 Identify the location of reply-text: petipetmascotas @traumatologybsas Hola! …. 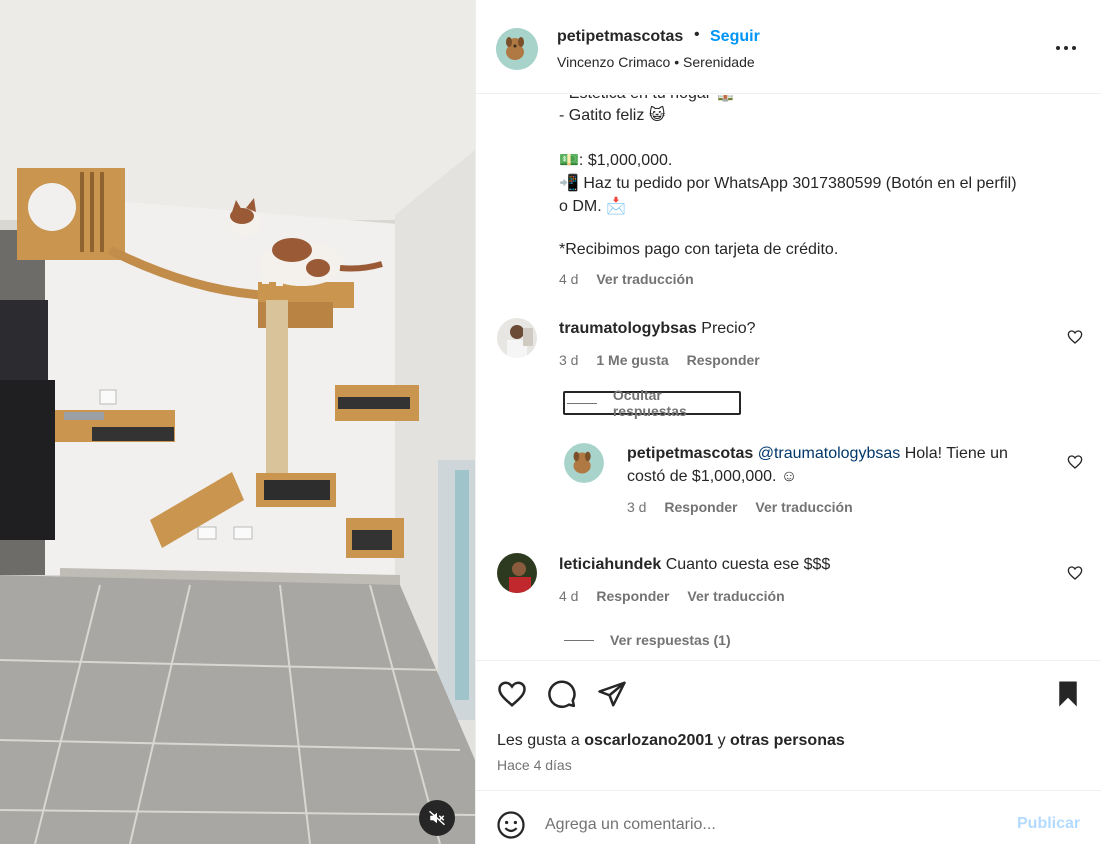
(817, 454).